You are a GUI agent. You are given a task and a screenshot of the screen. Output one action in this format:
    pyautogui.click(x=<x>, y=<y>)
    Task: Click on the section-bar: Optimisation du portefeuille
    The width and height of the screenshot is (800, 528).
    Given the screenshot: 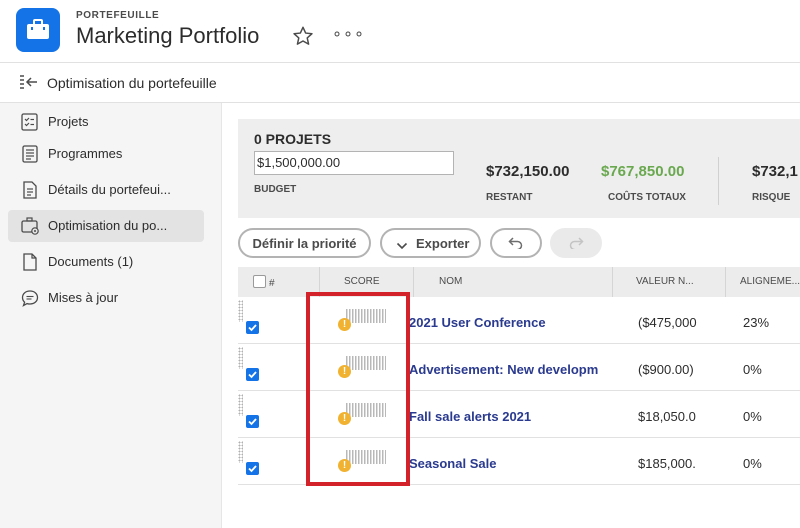 What is the action you would take?
    pyautogui.click(x=400, y=83)
    